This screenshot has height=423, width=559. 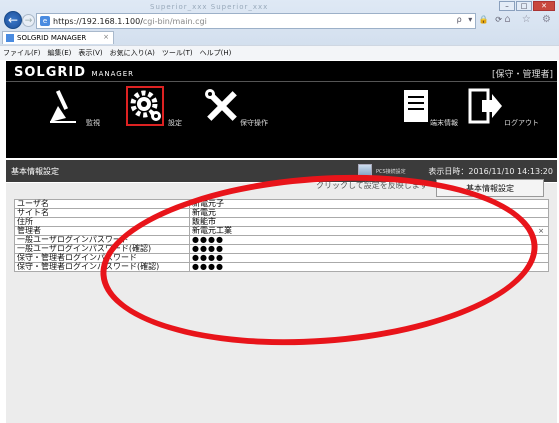 I want to click on display-datetime: 表示日時：2016/11/10 14:13:20, so click(x=490, y=171).